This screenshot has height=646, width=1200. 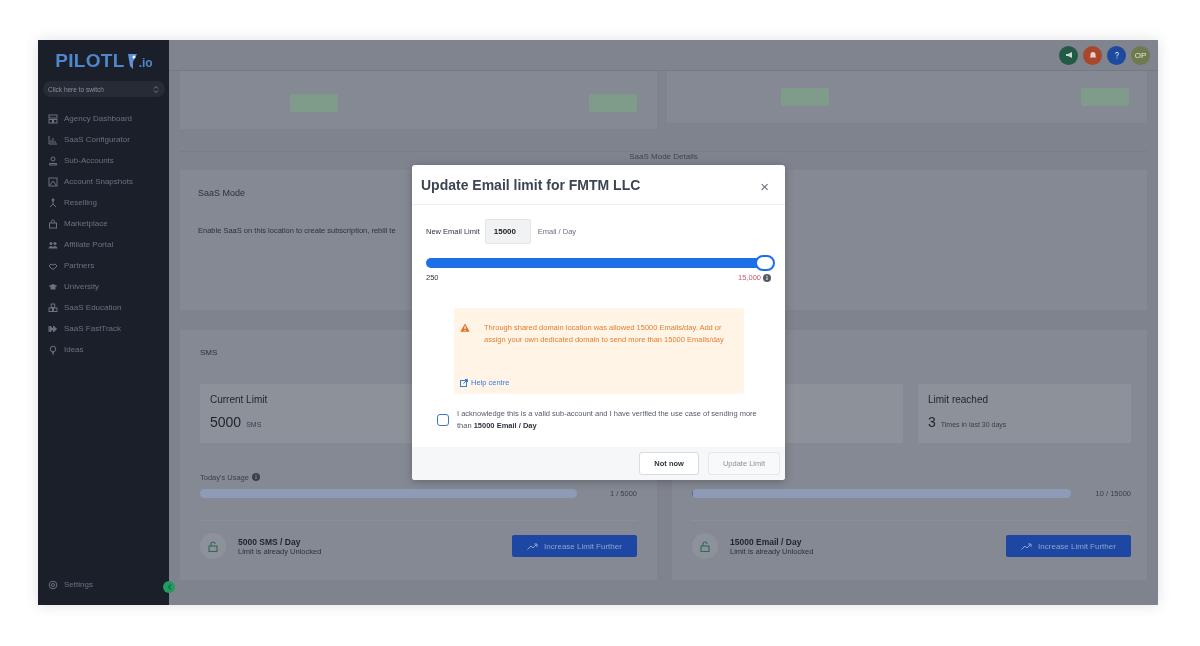 What do you see at coordinates (145, 63) in the screenshot?
I see `logo-suffix: .io` at bounding box center [145, 63].